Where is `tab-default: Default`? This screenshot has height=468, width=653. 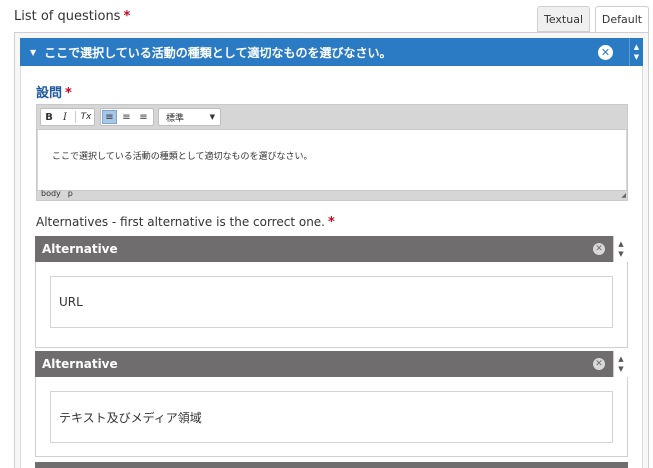
tab-default: Default is located at coordinates (622, 19).